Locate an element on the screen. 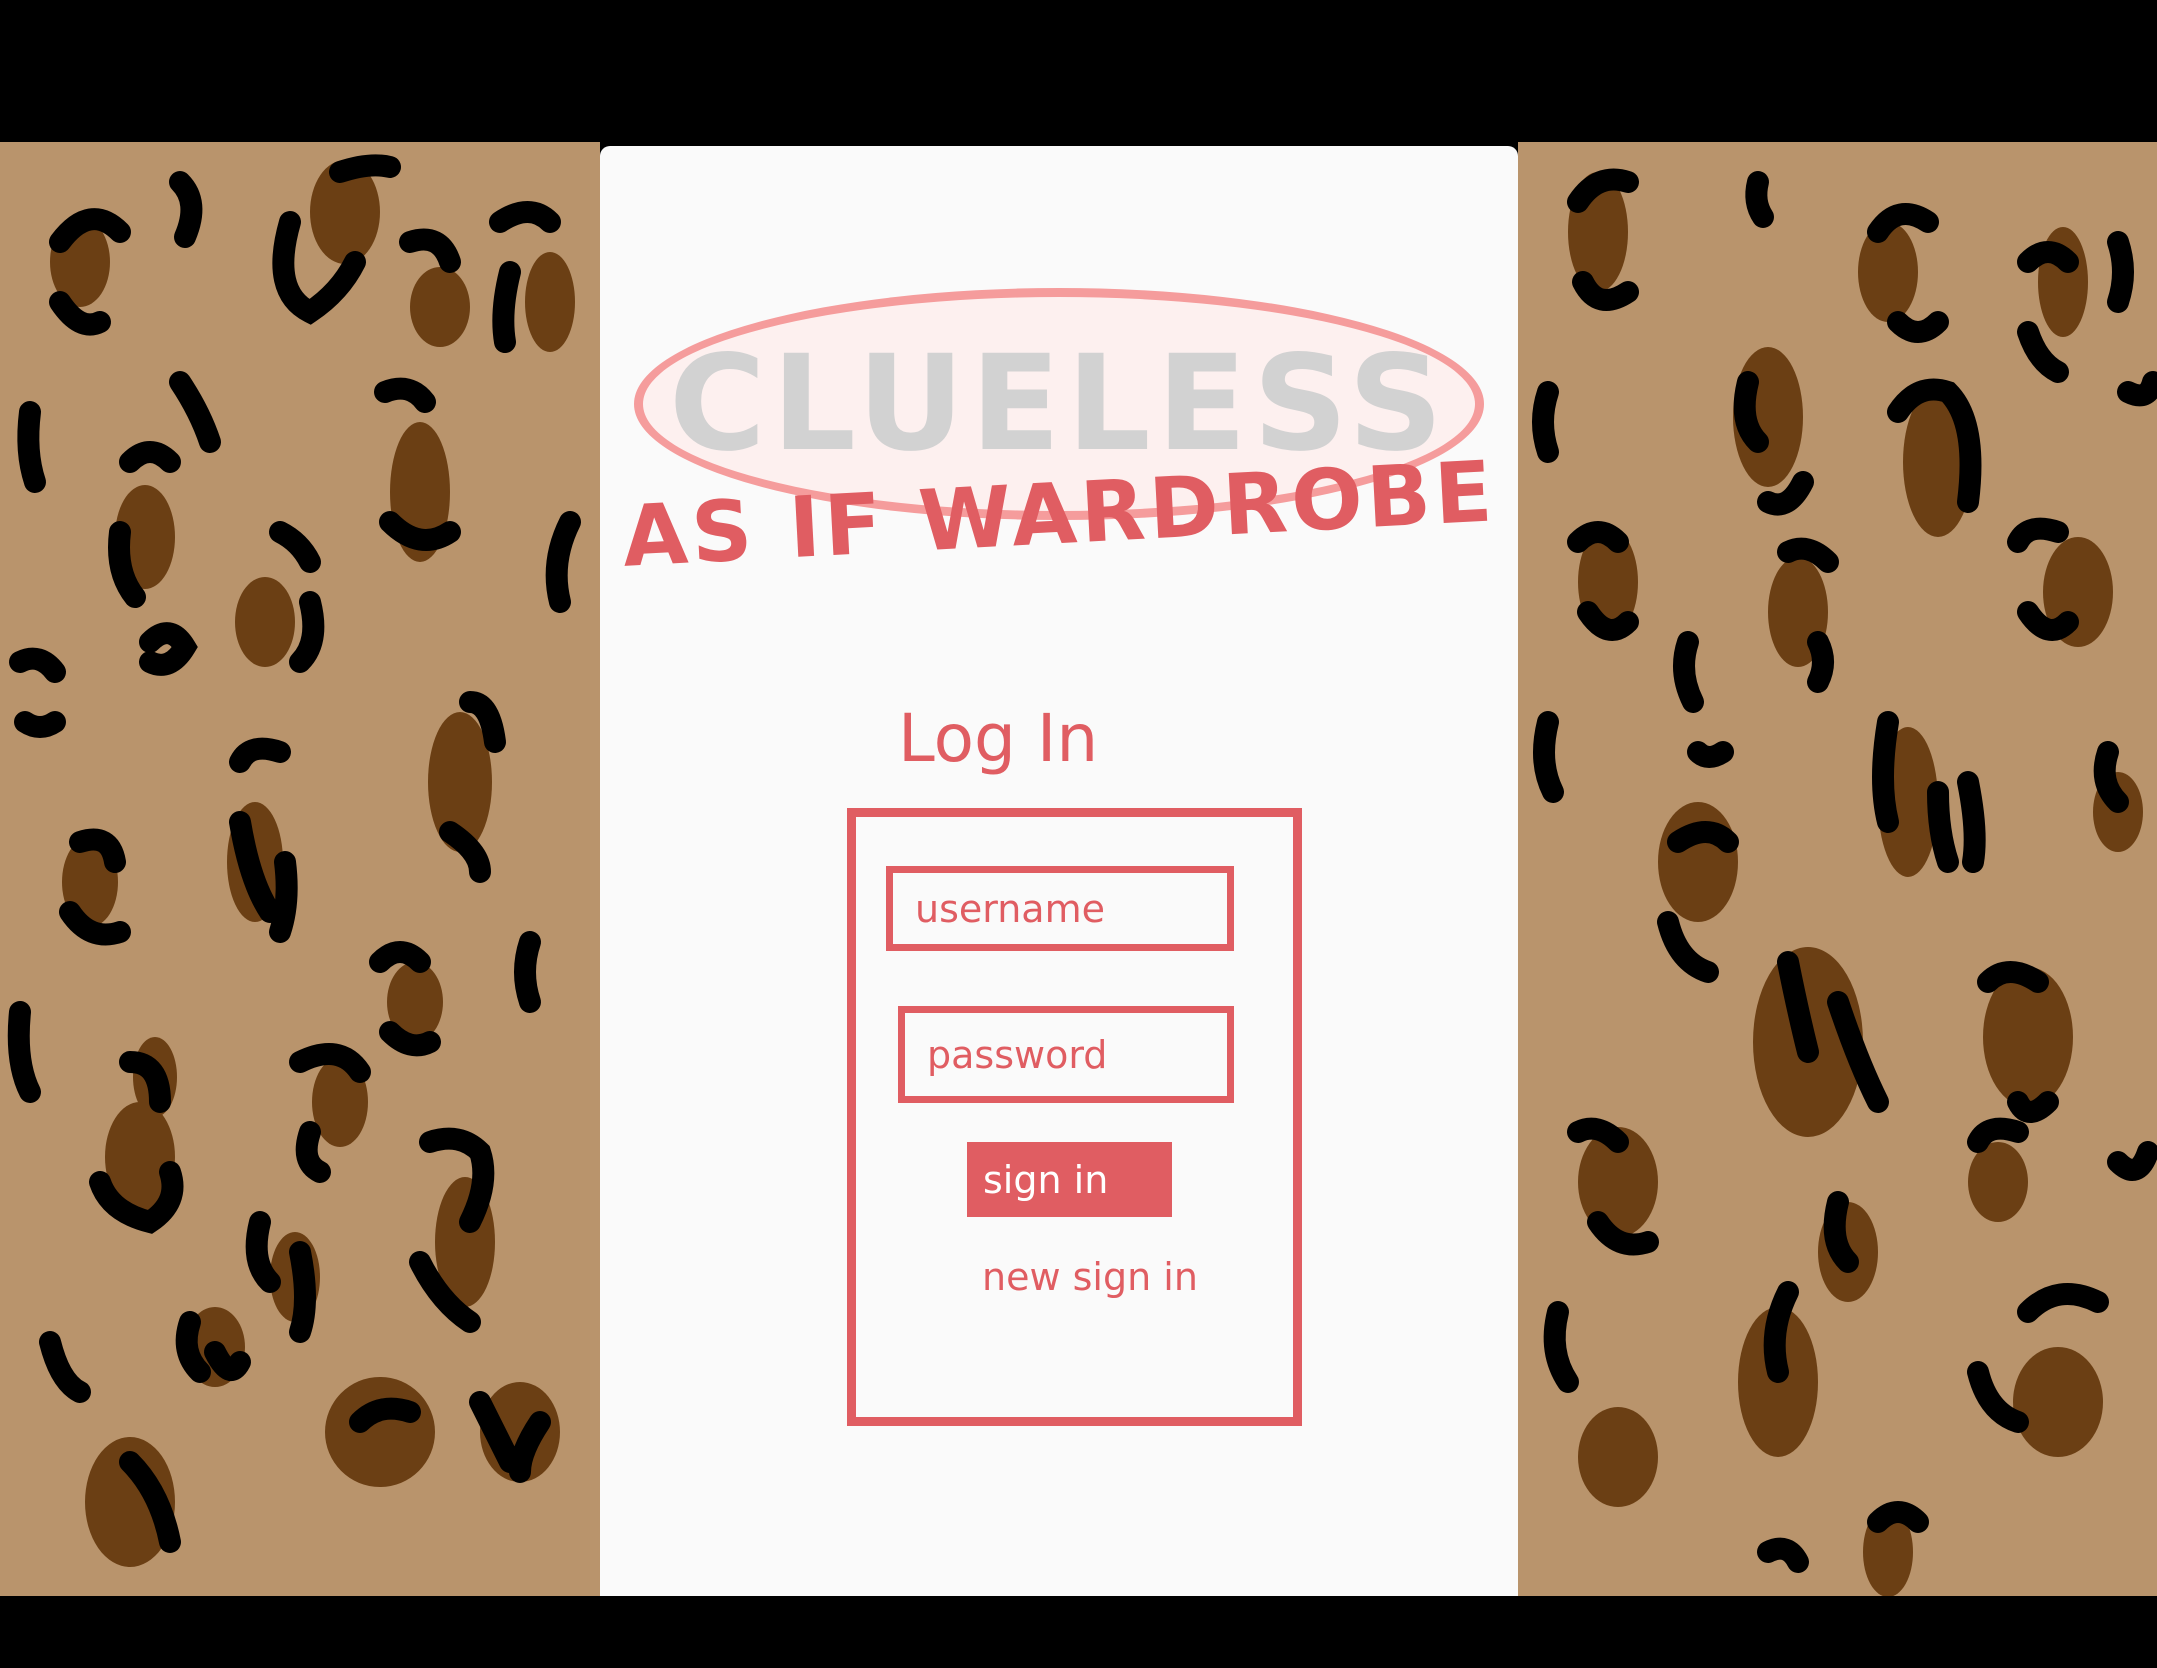 The width and height of the screenshot is (2157, 1668). bottom-black-bar is located at coordinates (1078, 1632).